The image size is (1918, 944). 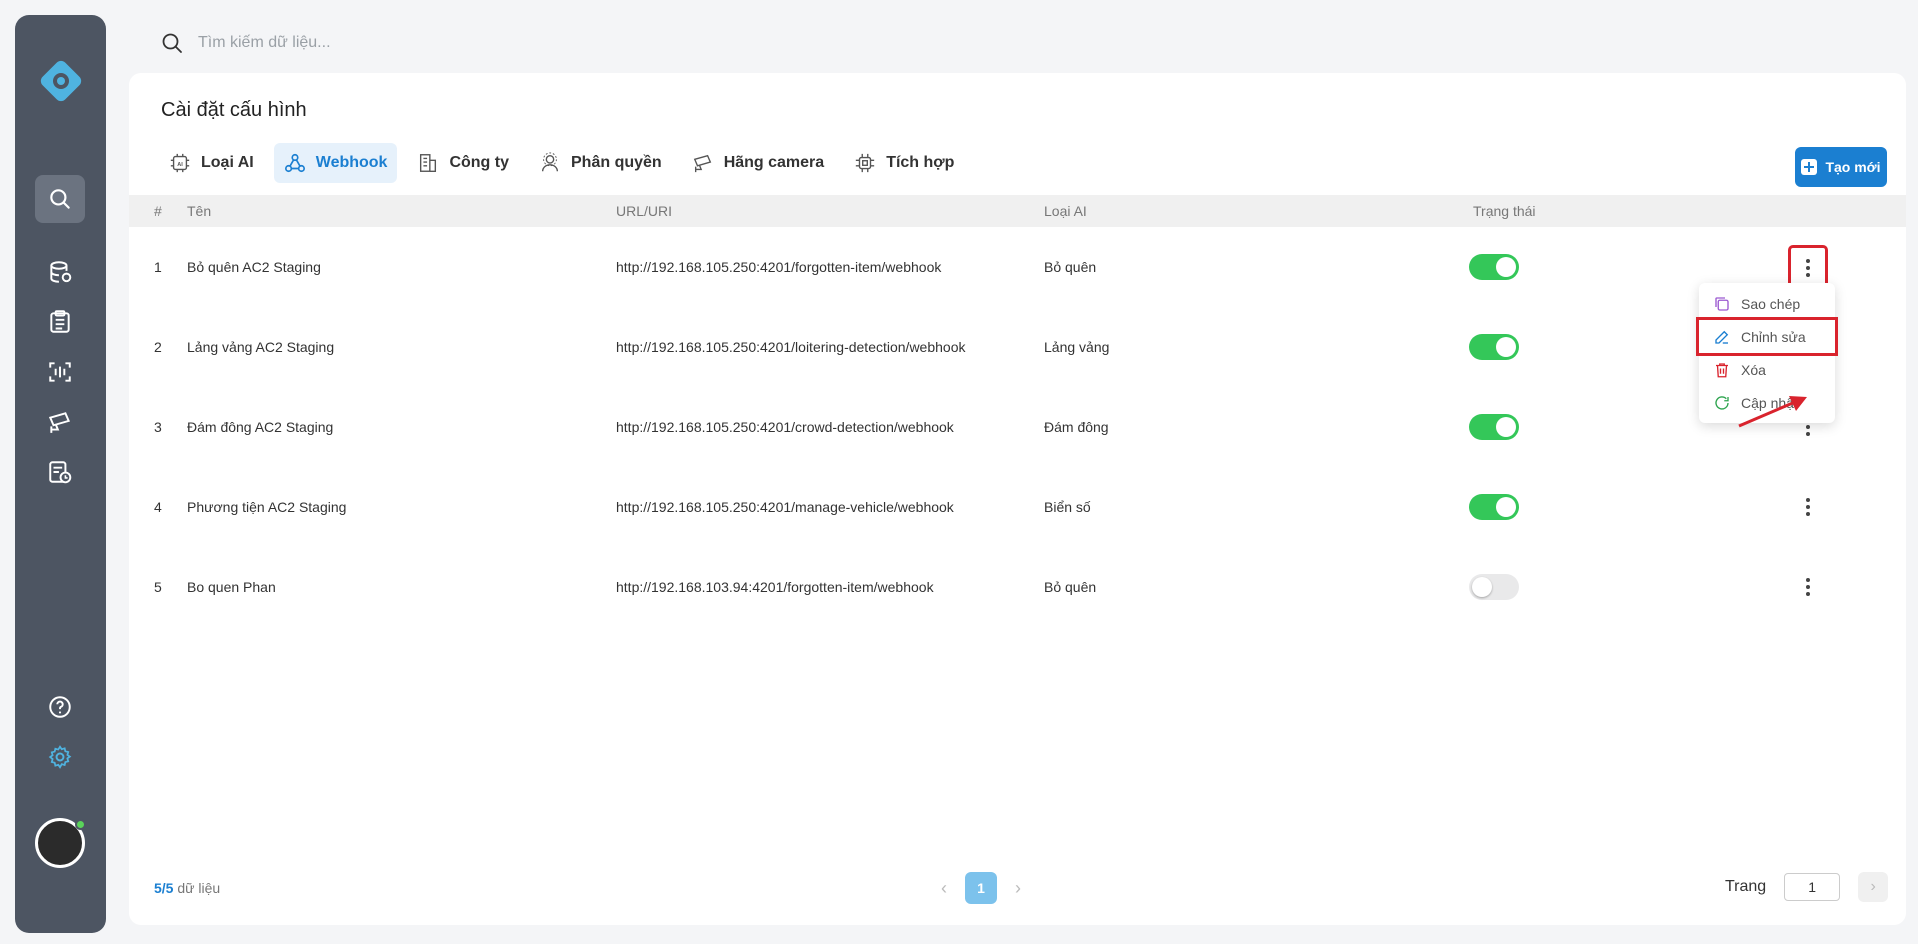 What do you see at coordinates (1873, 887) in the screenshot?
I see `page-jump-next-button: ›` at bounding box center [1873, 887].